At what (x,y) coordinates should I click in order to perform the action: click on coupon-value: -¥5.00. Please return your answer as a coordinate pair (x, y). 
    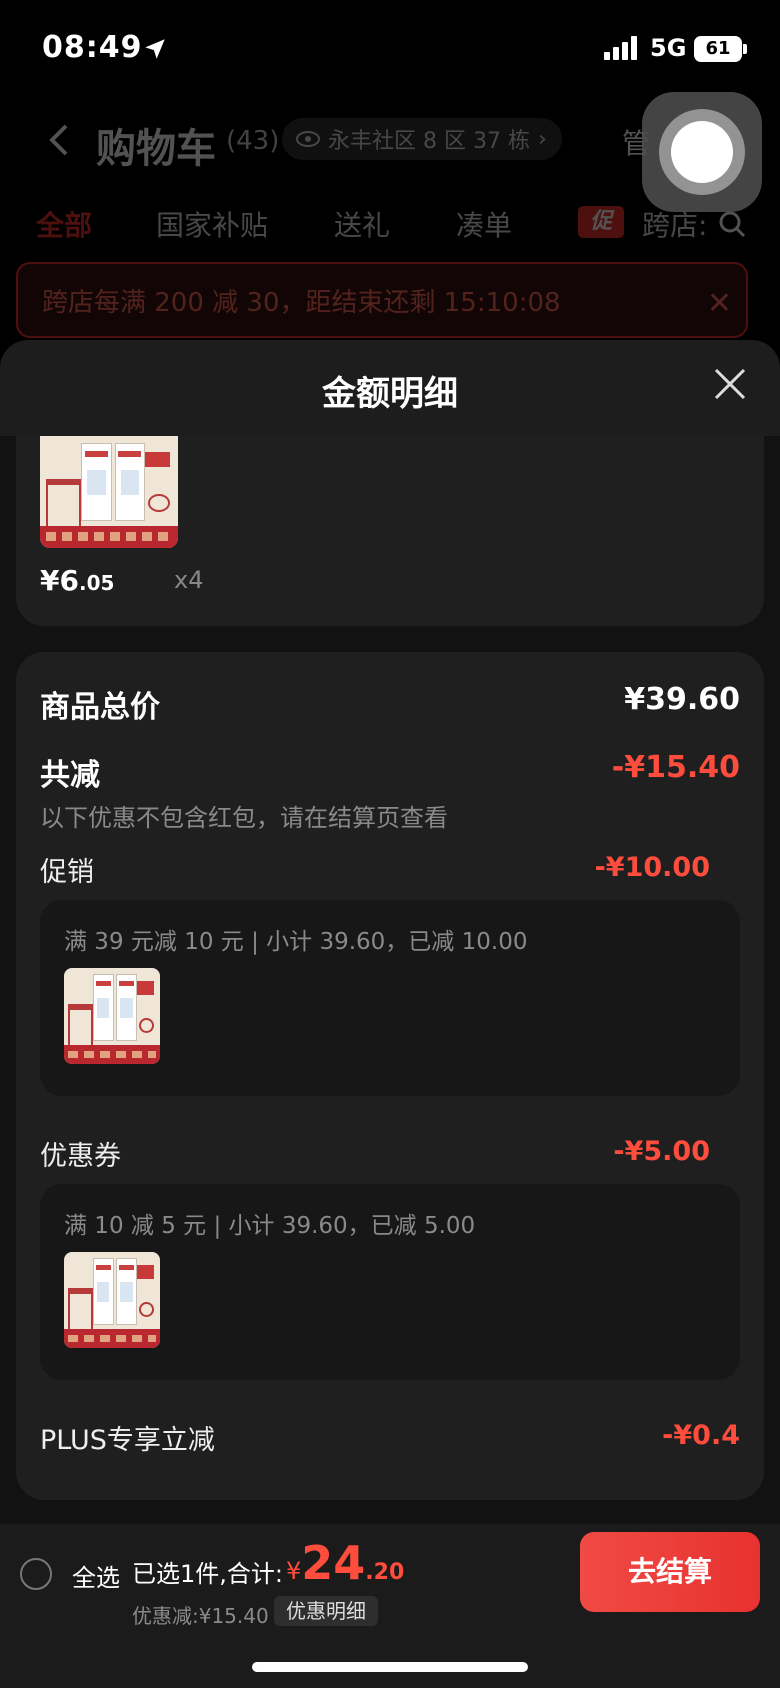
    Looking at the image, I should click on (661, 1151).